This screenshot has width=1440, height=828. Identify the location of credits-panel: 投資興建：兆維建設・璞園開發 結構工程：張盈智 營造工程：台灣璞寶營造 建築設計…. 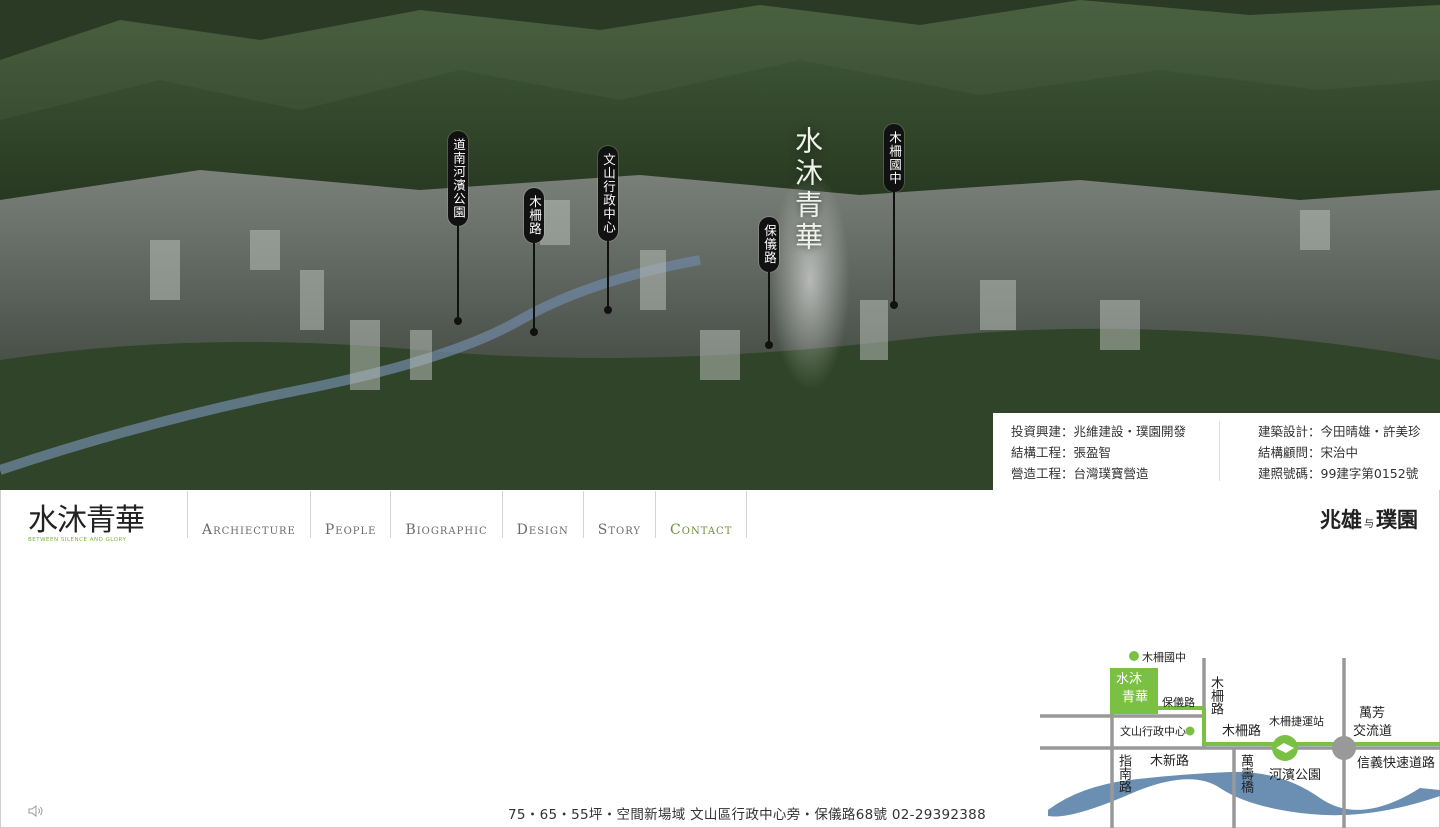
(1216, 451).